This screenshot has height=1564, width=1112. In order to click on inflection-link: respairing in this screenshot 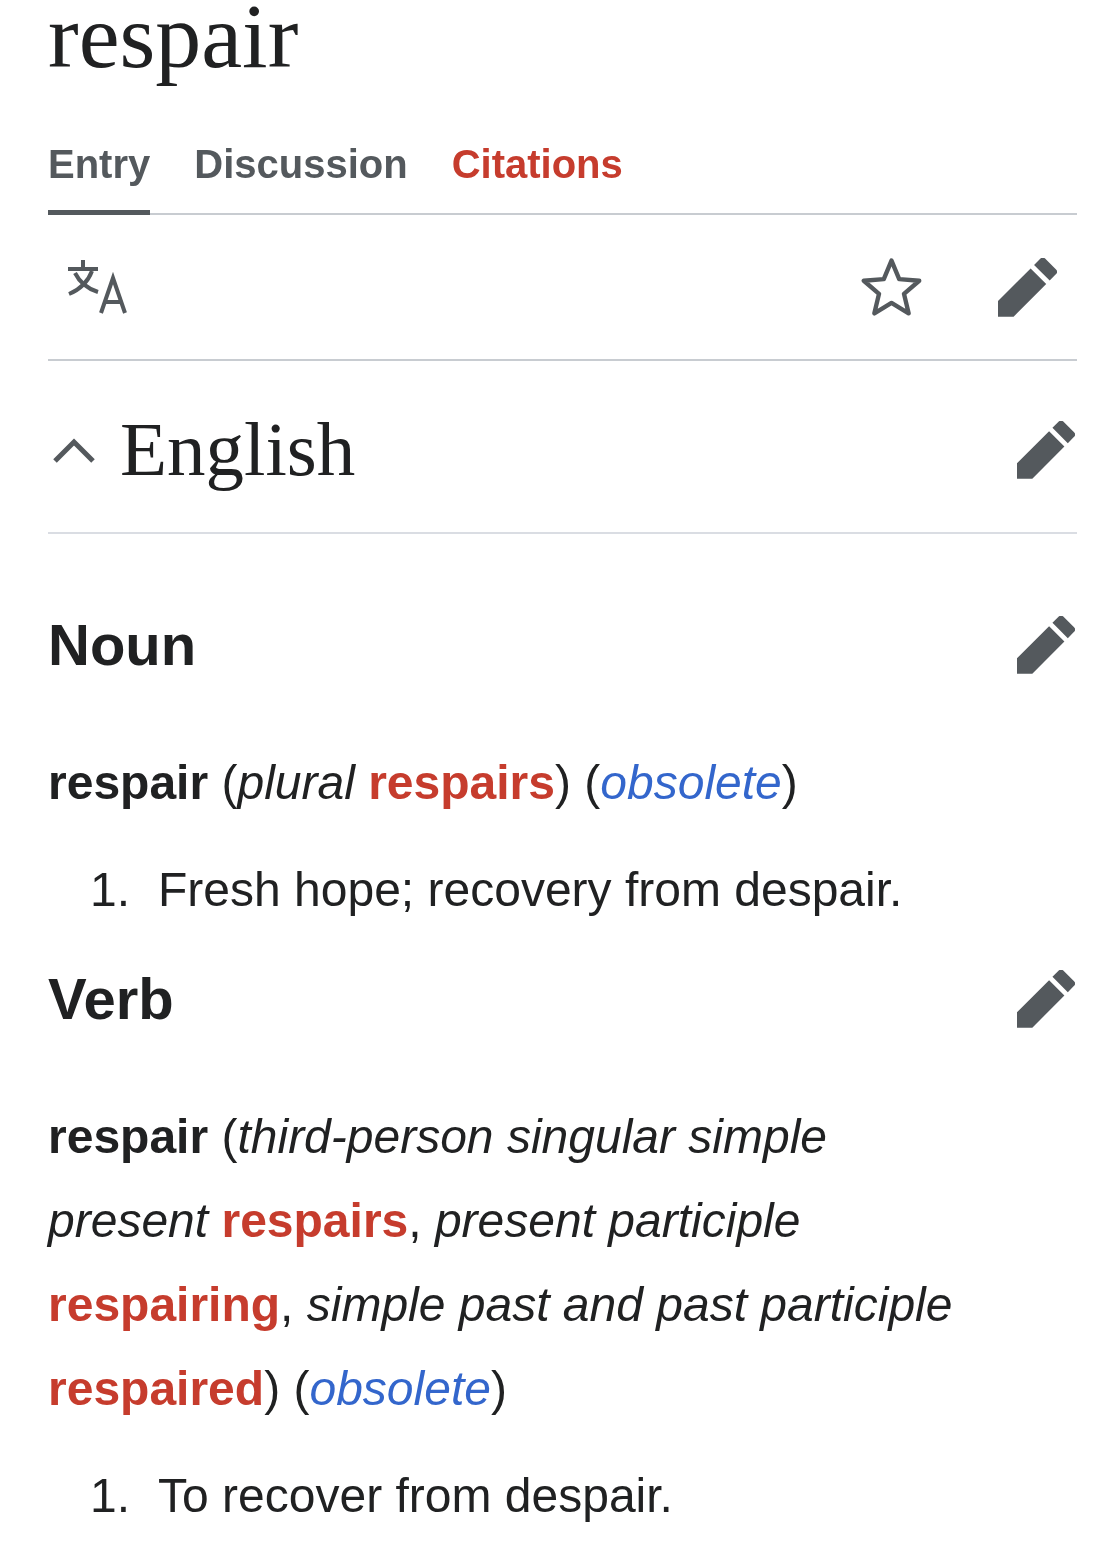, I will do `click(164, 1304)`.